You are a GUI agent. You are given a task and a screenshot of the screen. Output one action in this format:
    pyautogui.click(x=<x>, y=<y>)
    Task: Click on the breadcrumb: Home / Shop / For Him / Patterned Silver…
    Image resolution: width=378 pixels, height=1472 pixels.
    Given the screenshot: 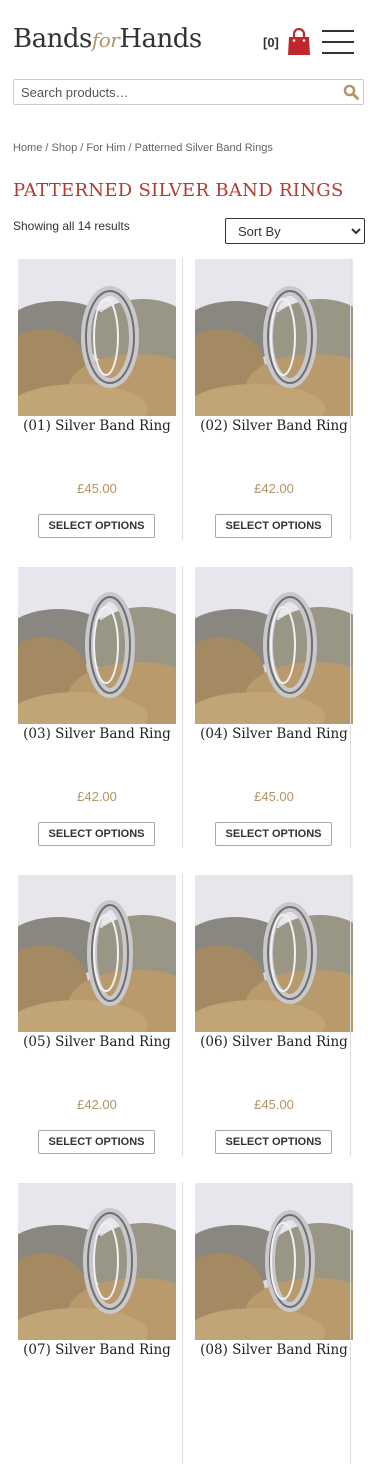 What is the action you would take?
    pyautogui.click(x=143, y=148)
    